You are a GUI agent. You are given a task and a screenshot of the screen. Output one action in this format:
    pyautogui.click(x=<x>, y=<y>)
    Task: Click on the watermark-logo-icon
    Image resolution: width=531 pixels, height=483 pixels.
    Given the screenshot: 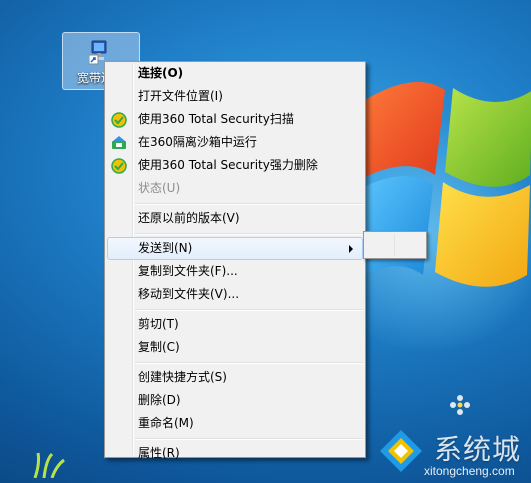 What is the action you would take?
    pyautogui.click(x=401, y=451)
    